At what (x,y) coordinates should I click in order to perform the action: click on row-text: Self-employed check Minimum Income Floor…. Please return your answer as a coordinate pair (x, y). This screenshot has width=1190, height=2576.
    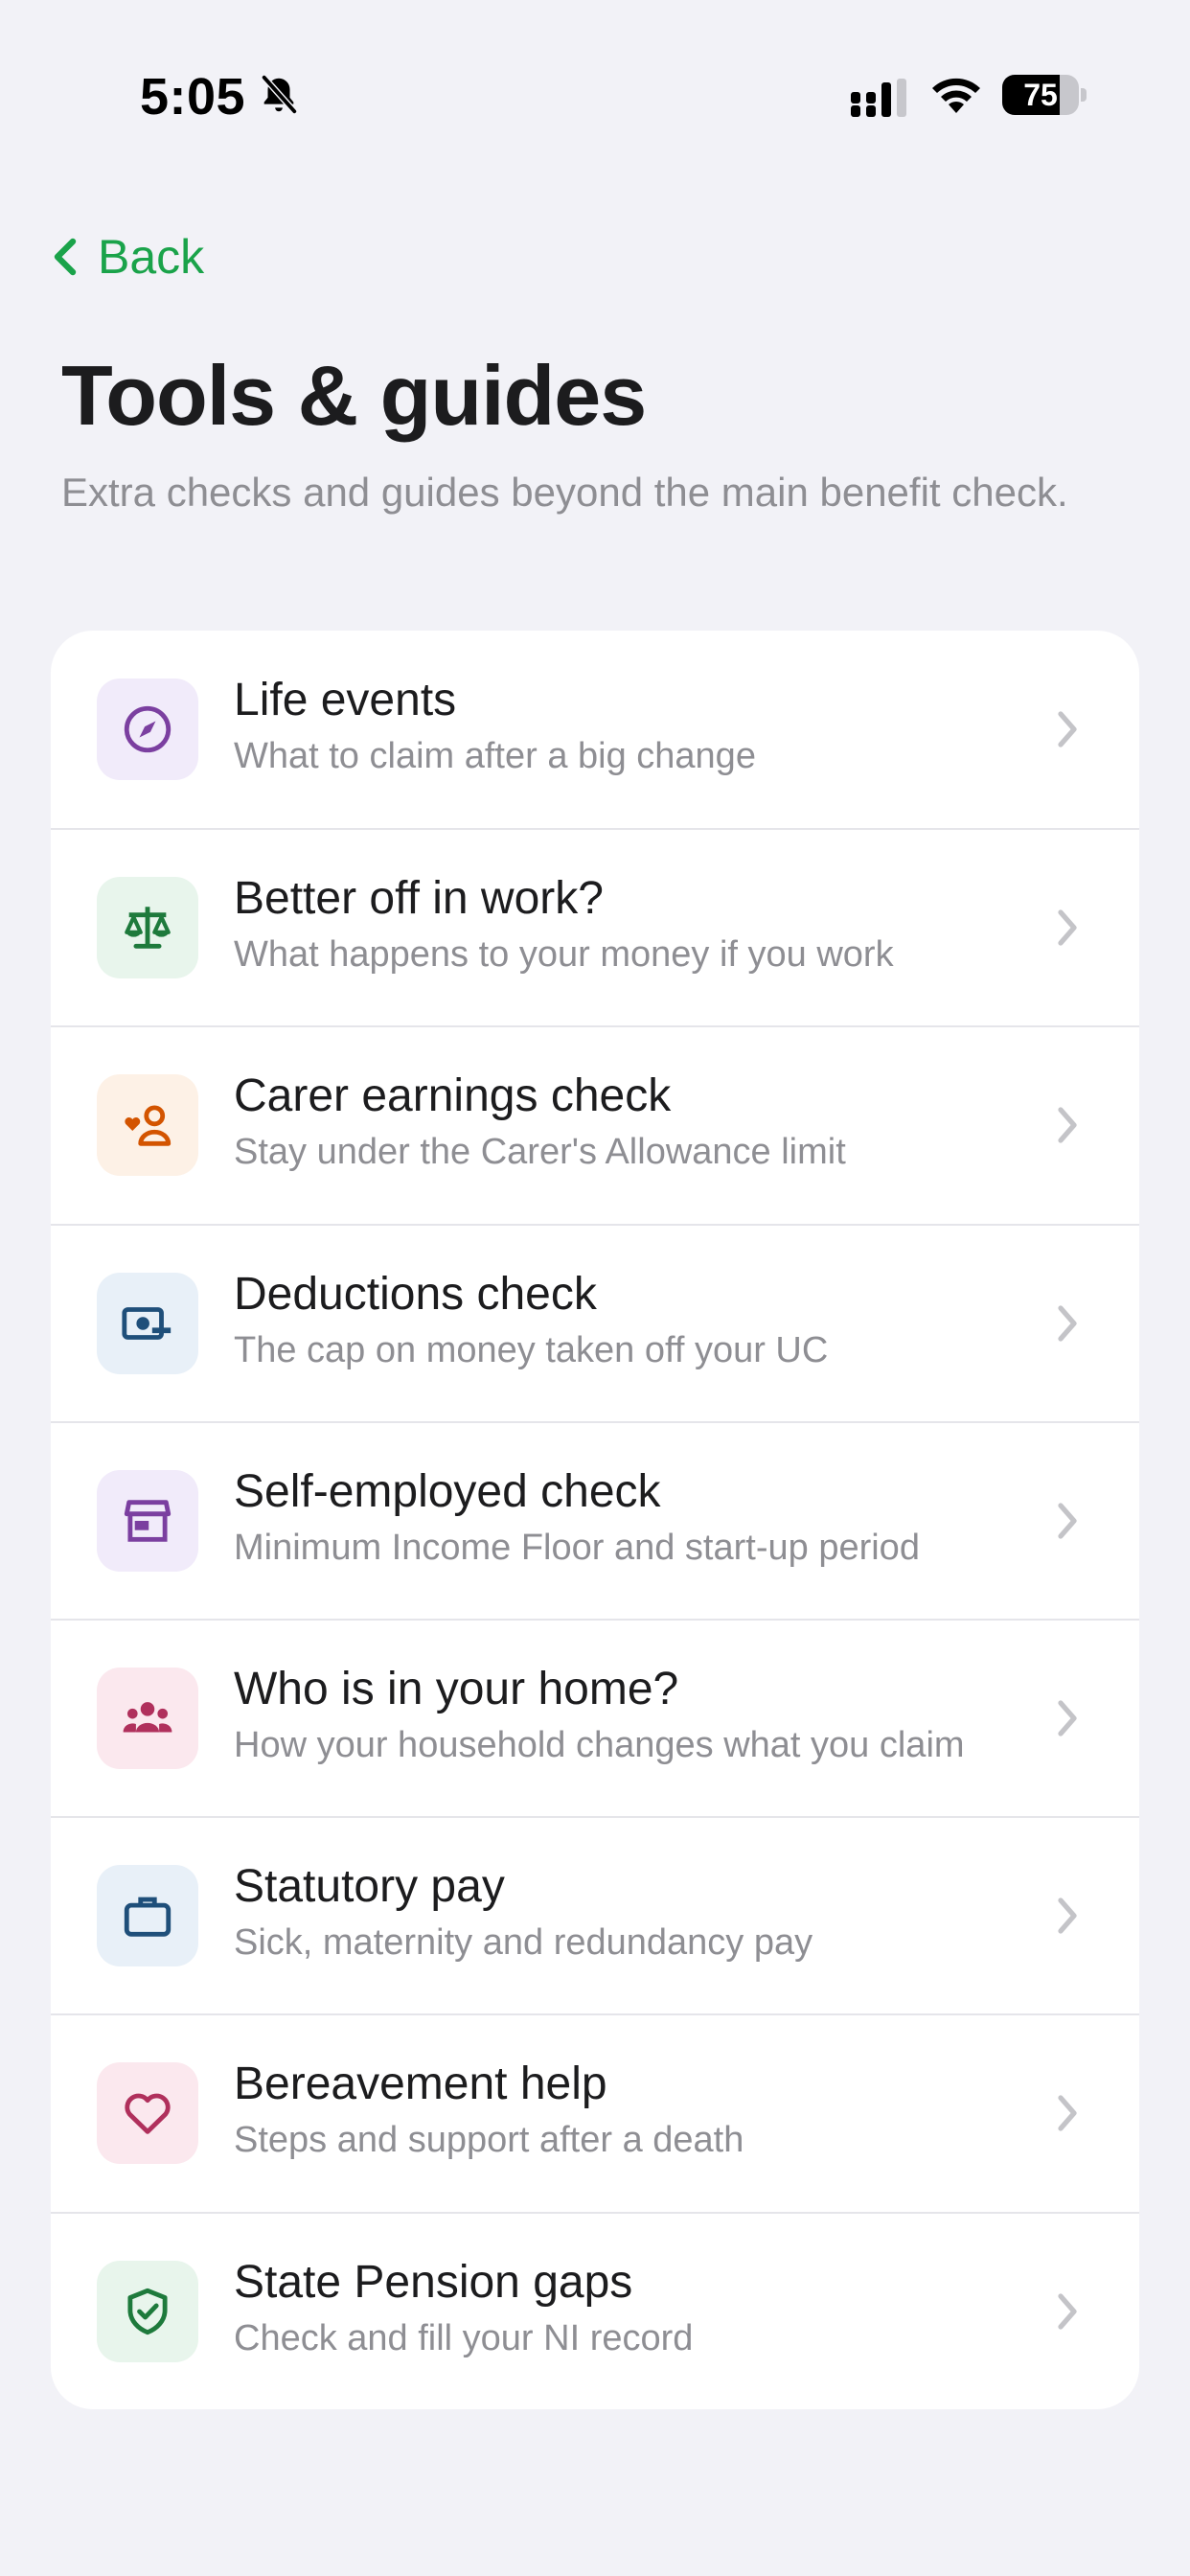
    Looking at the image, I should click on (577, 1519).